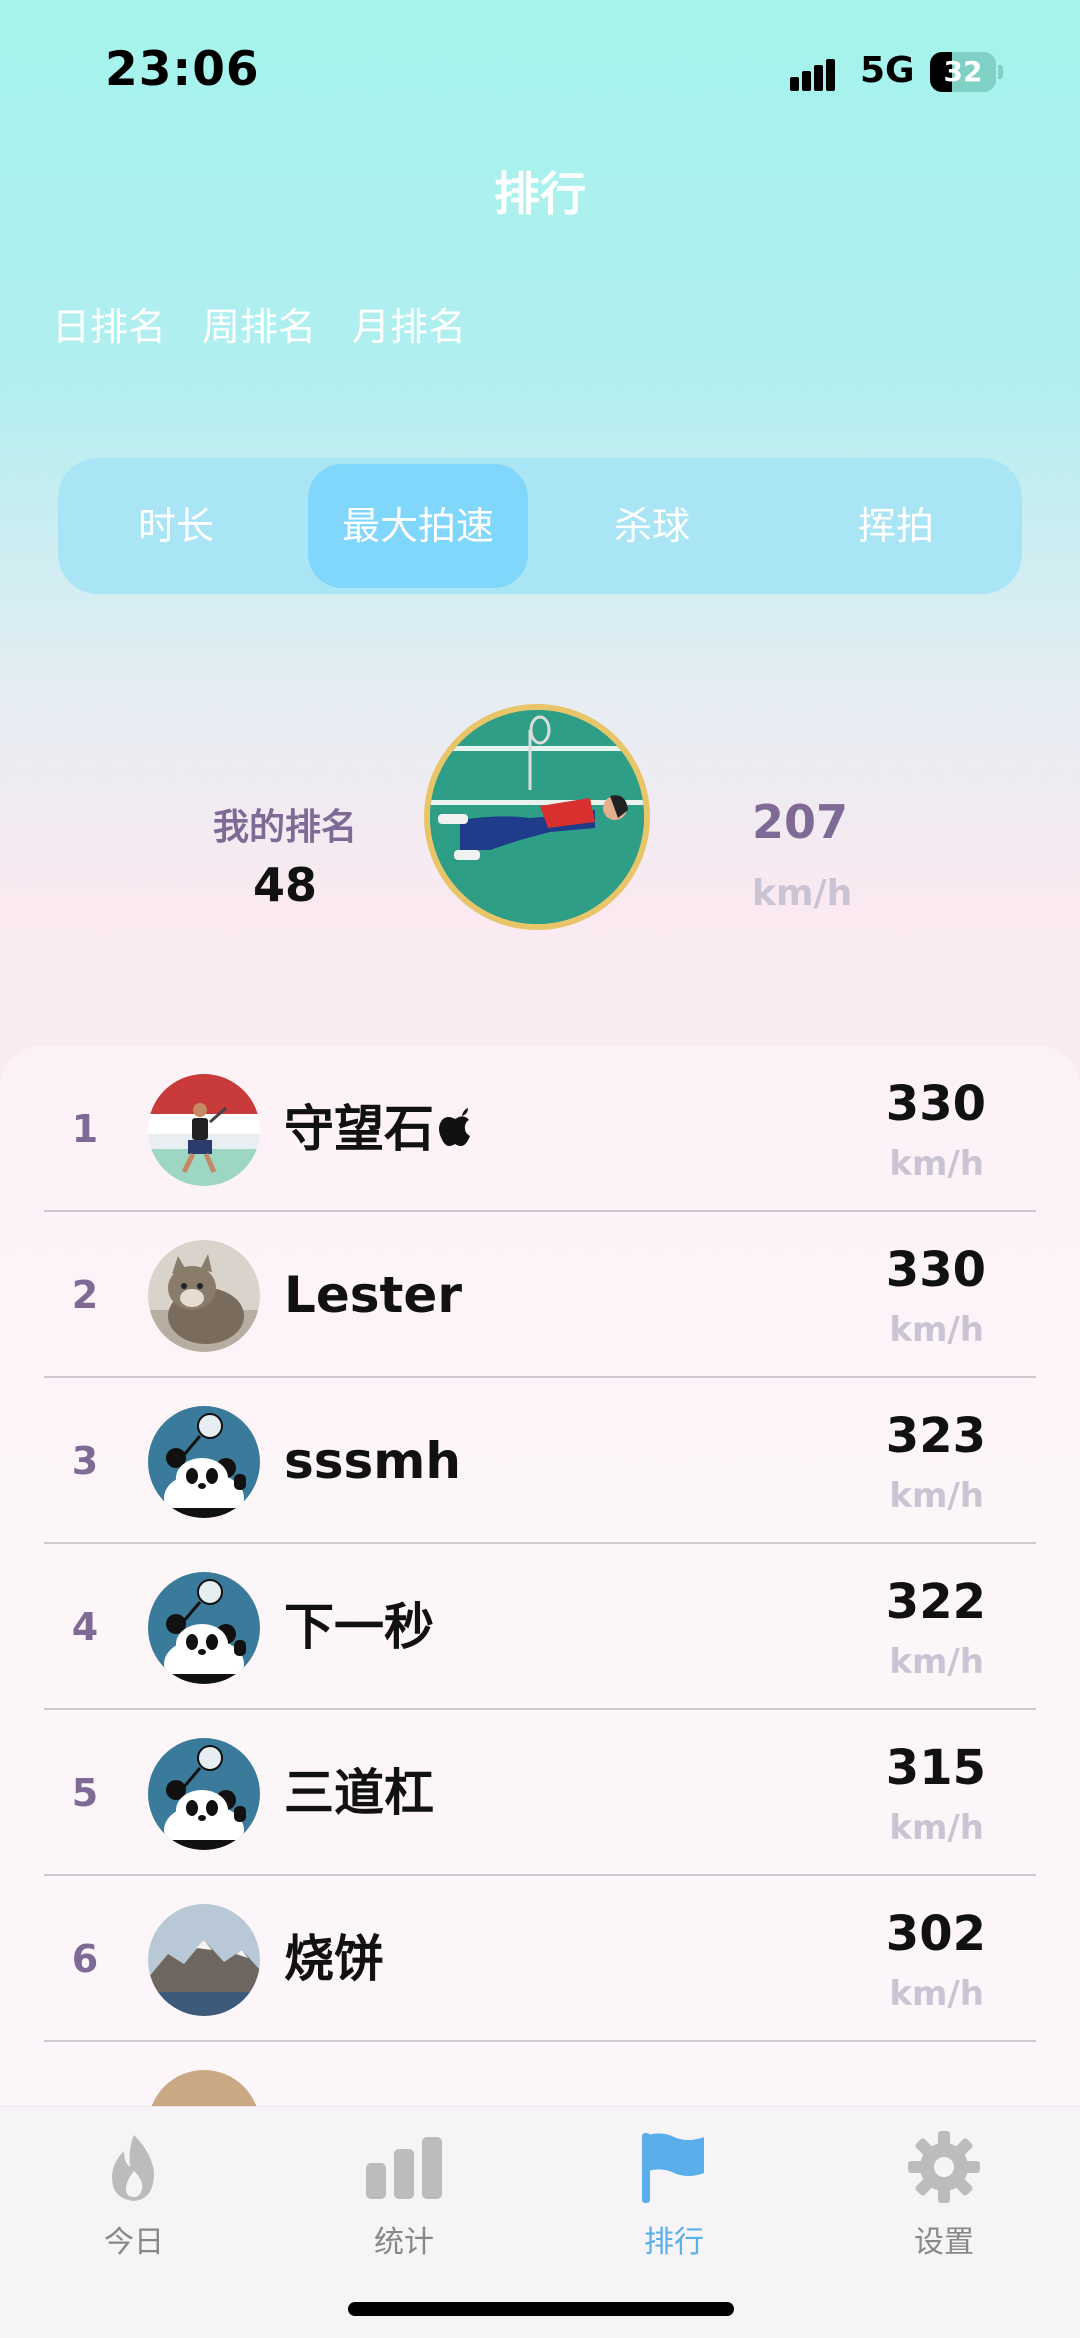 This screenshot has width=1080, height=2338. Describe the element at coordinates (540, 1129) in the screenshot. I see `leaderboard-row: 1 守望石 330 km/h` at that location.